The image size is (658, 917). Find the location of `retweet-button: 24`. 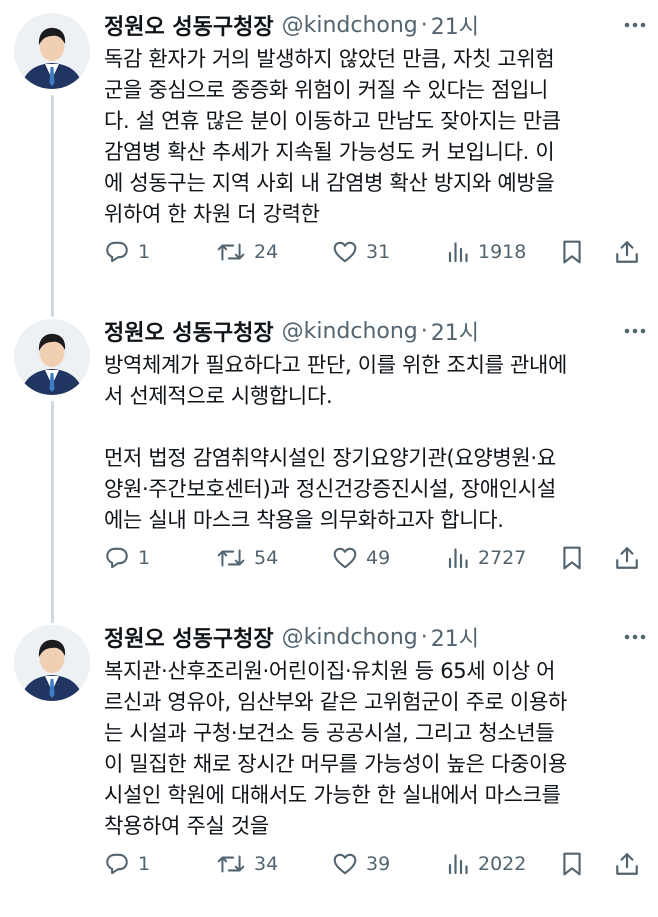

retweet-button: 24 is located at coordinates (247, 252).